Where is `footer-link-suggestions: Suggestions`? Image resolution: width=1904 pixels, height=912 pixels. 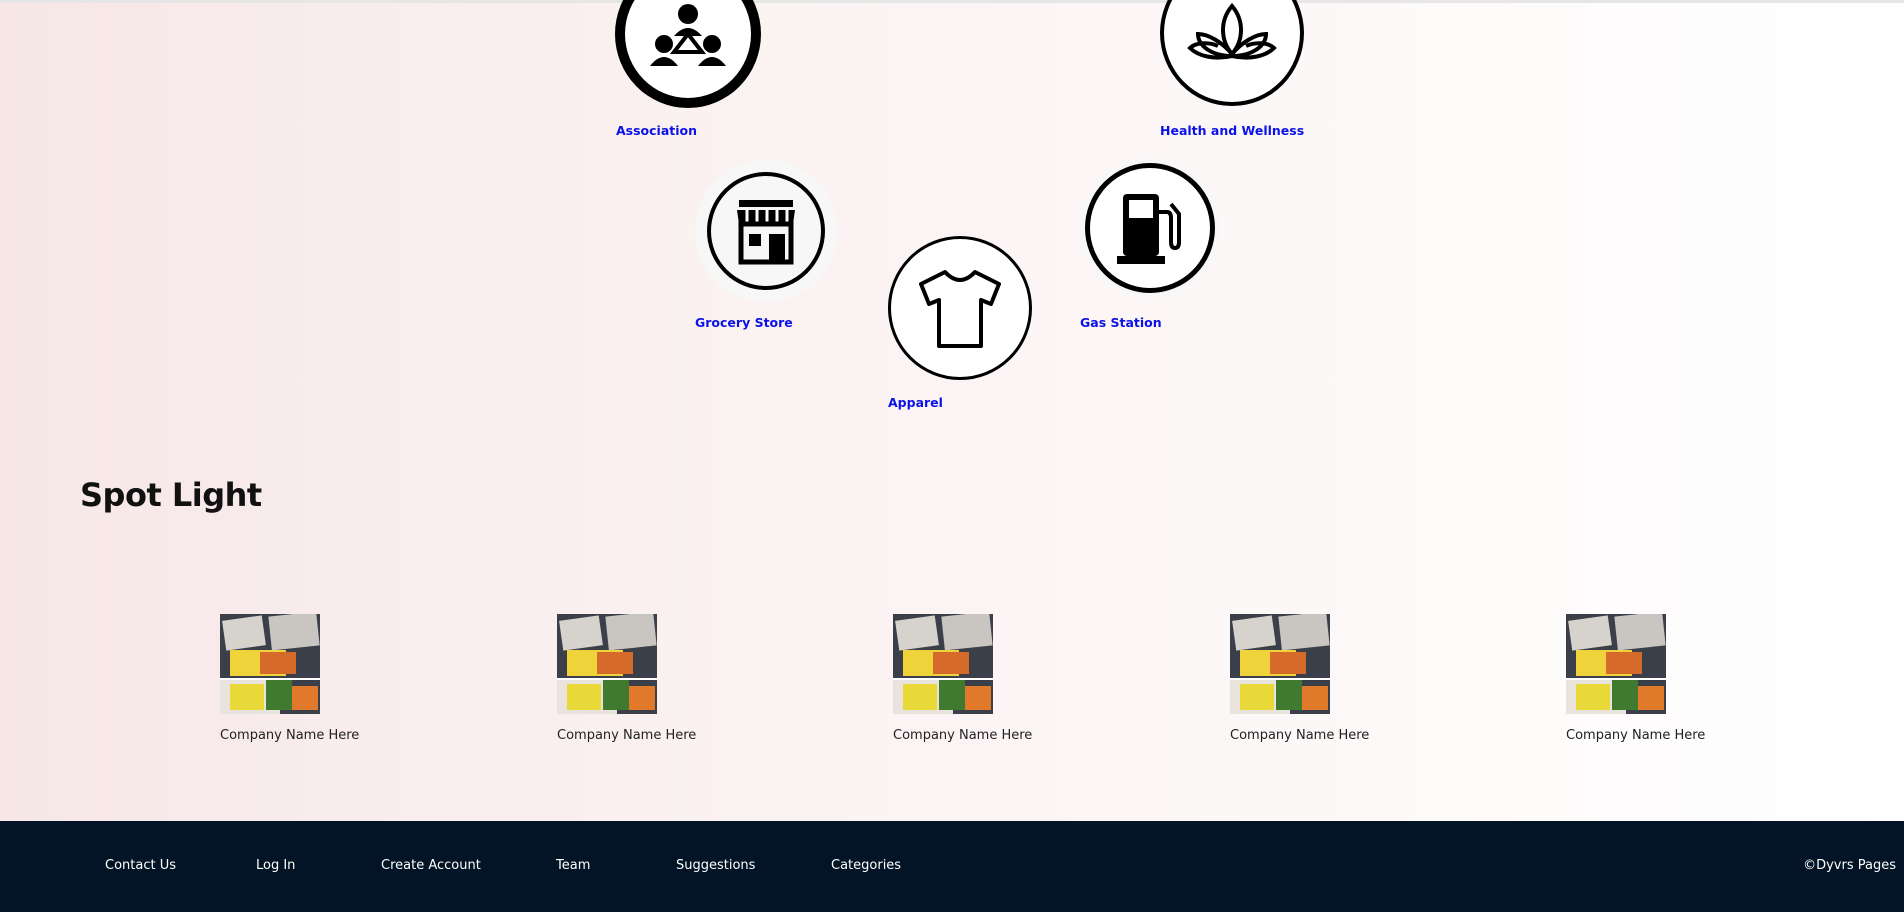
footer-link-suggestions: Suggestions is located at coordinates (715, 865).